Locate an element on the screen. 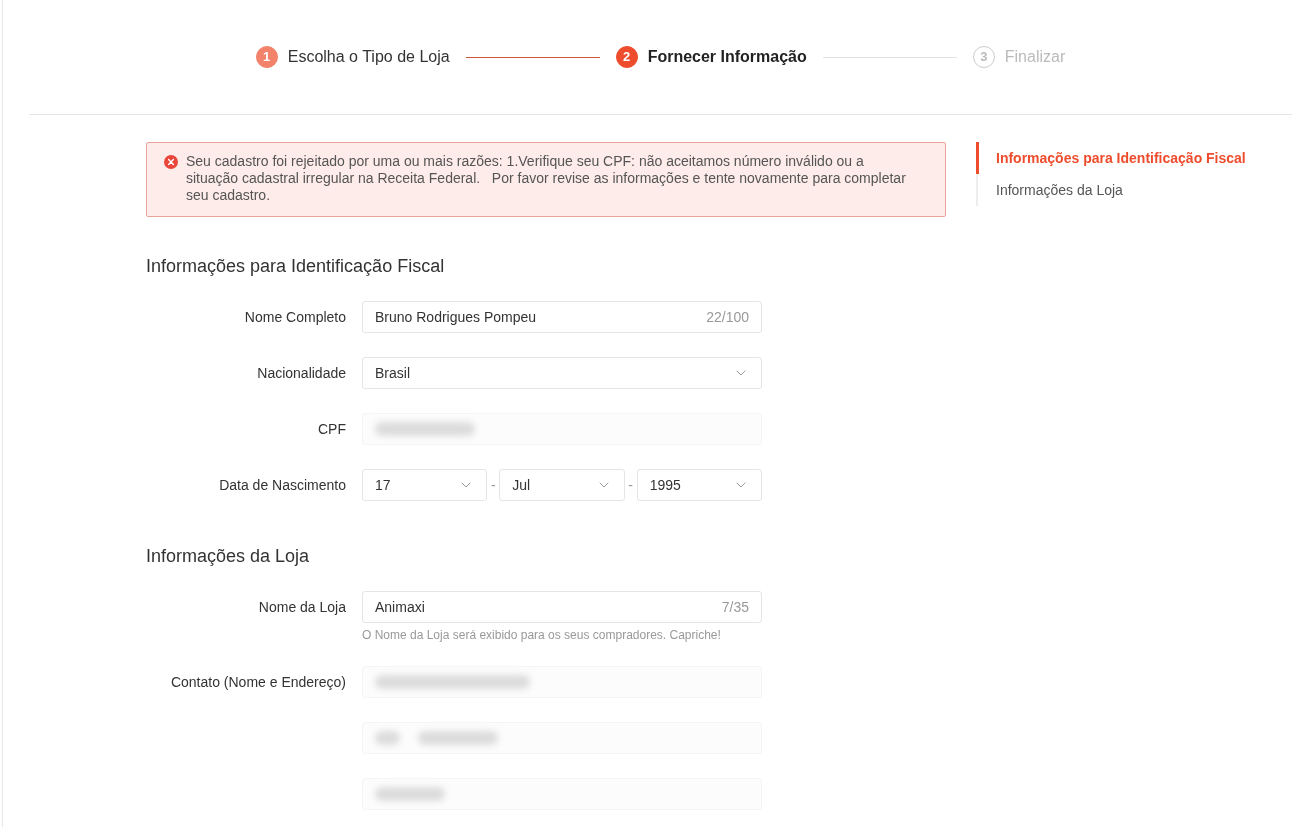 The width and height of the screenshot is (1316, 827). step-number: 2 is located at coordinates (626, 57).